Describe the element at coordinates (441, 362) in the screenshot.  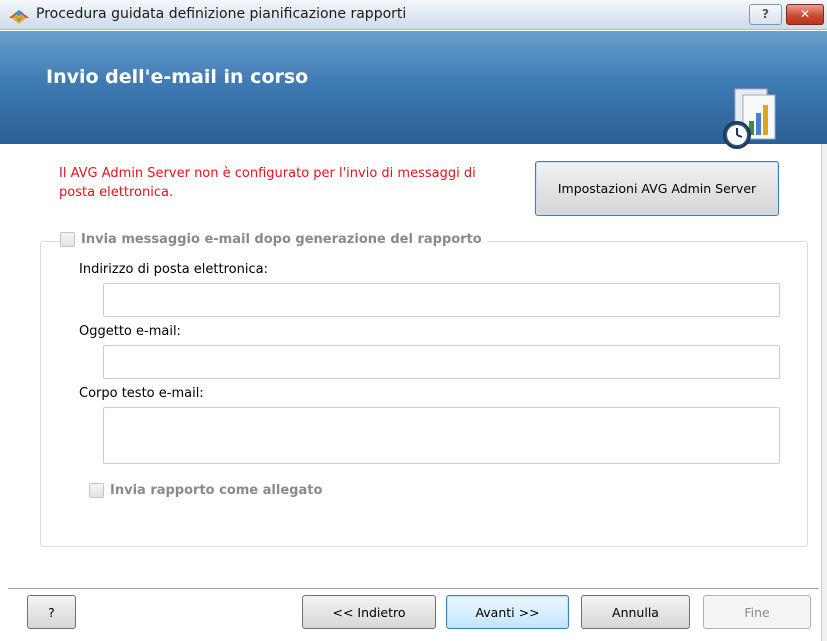
I see `email-subject-field` at that location.